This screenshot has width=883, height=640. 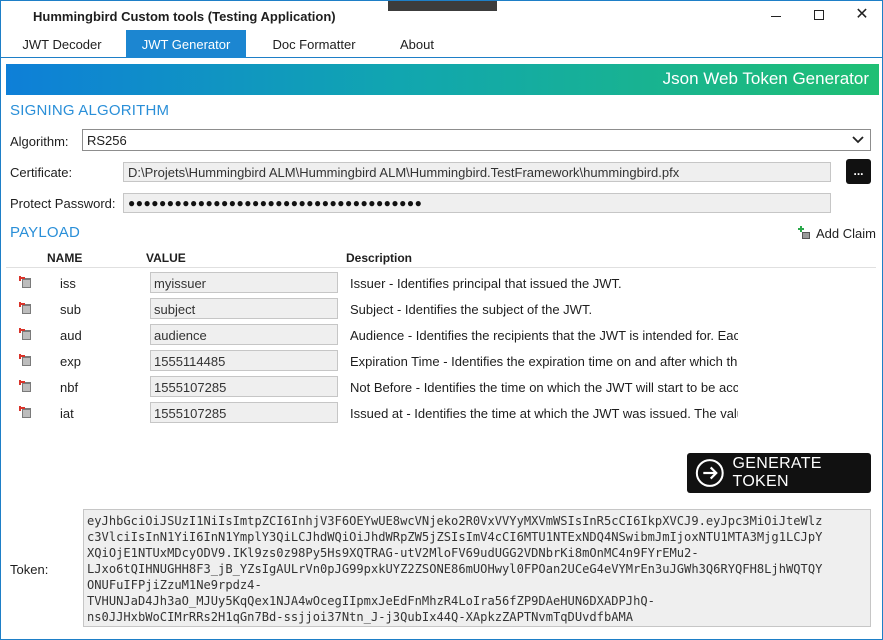 I want to click on token-label: Token:, so click(x=29, y=569).